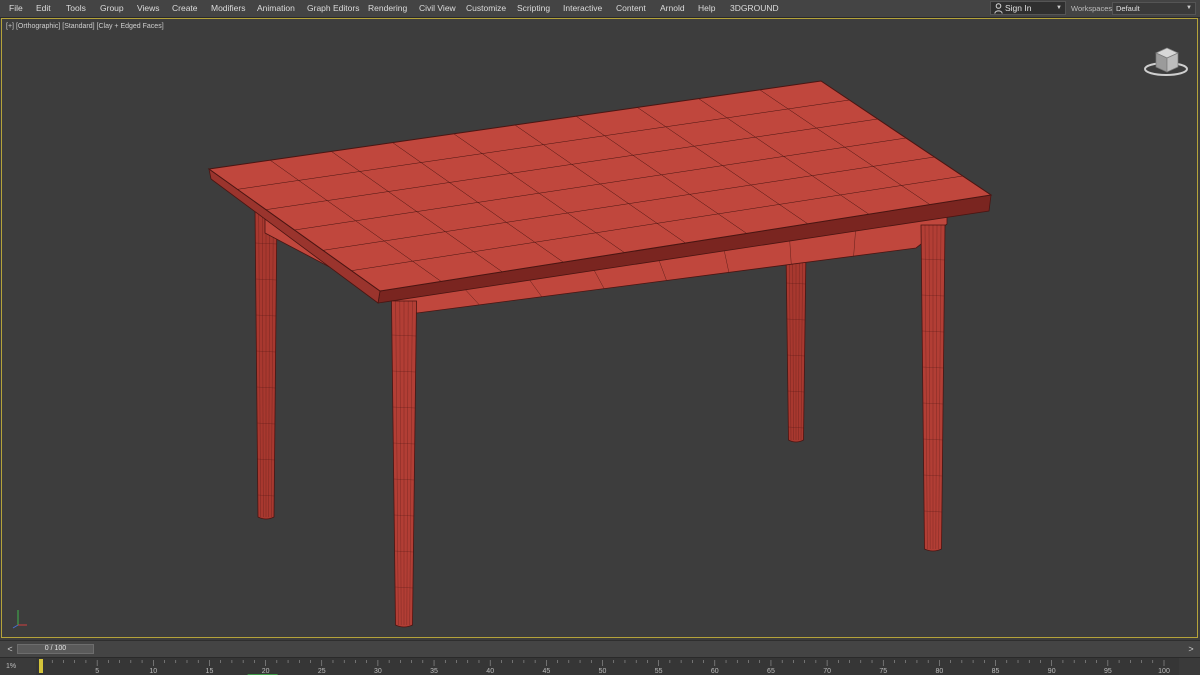 The height and width of the screenshot is (675, 1200). What do you see at coordinates (41, 666) in the screenshot?
I see `current-frame-marker` at bounding box center [41, 666].